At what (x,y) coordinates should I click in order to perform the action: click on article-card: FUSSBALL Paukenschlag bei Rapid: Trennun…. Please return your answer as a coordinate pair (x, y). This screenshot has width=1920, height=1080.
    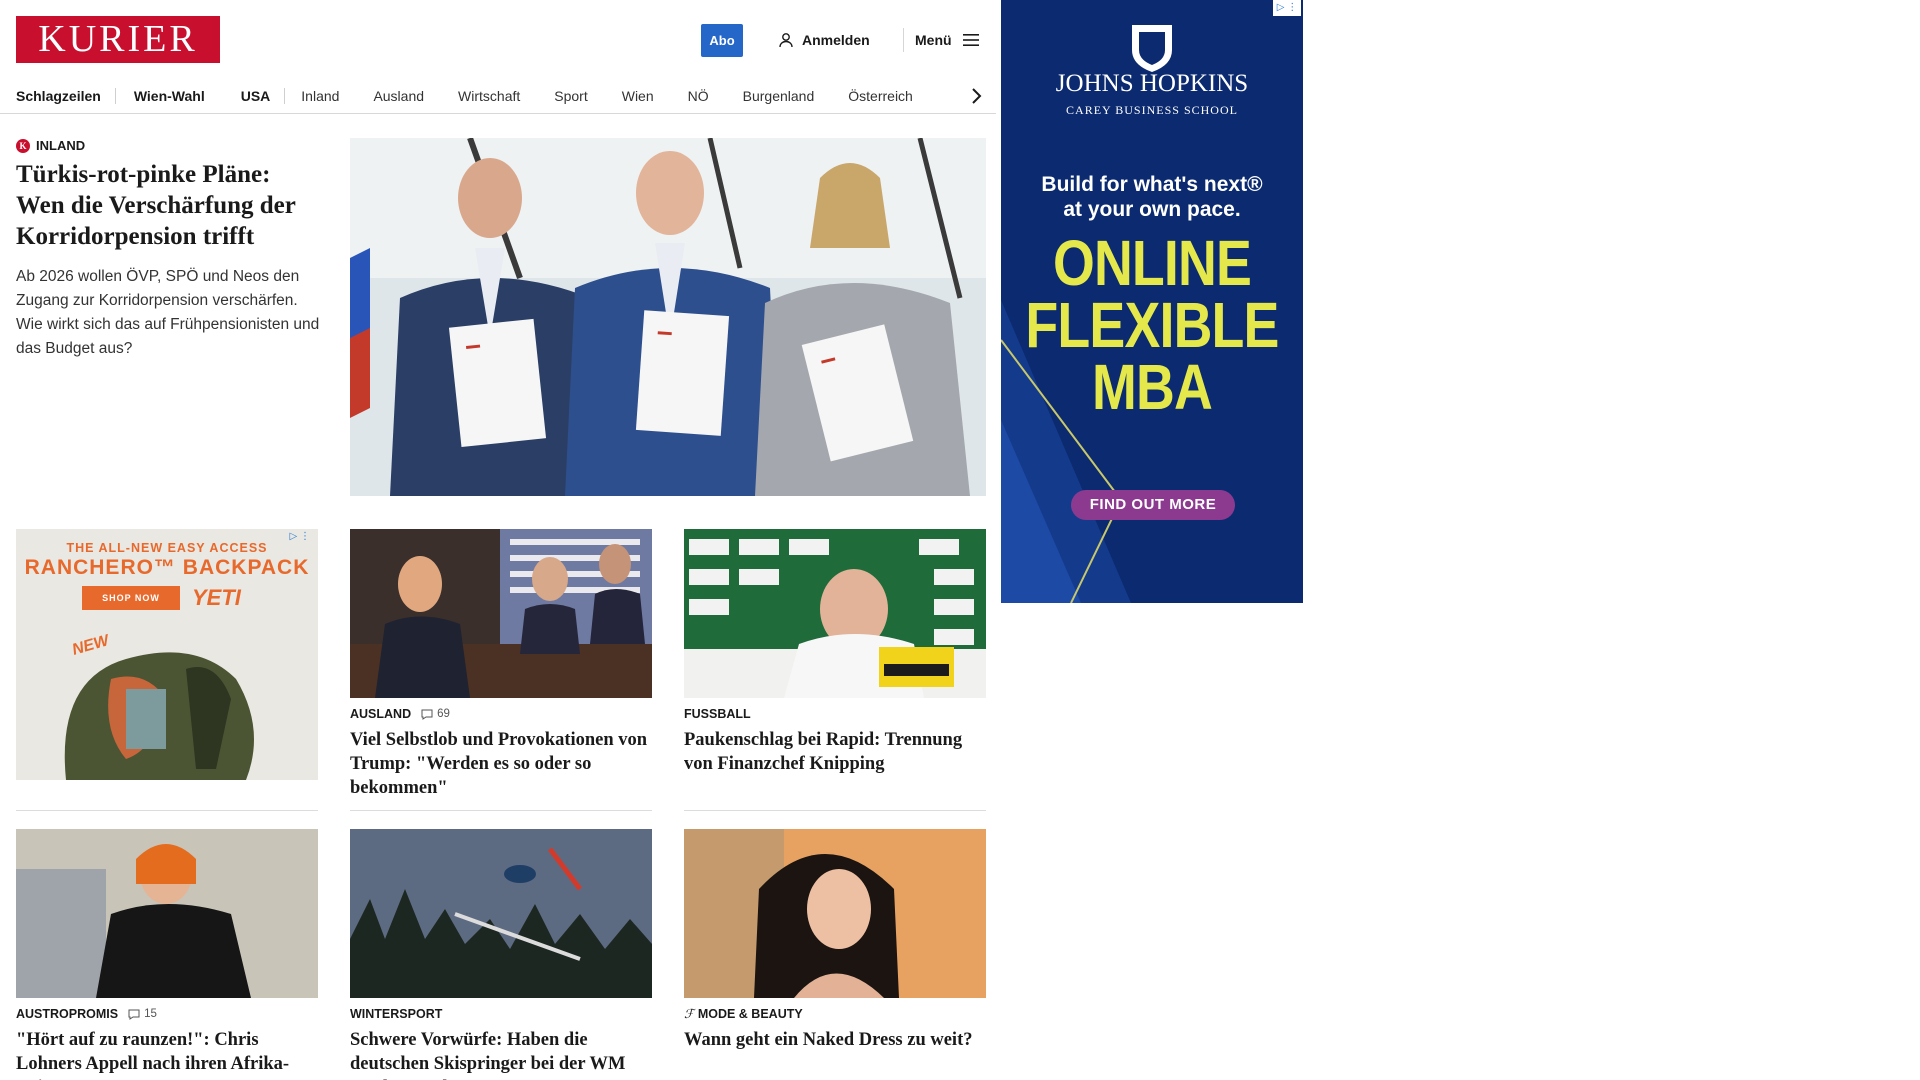
    Looking at the image, I should click on (835, 652).